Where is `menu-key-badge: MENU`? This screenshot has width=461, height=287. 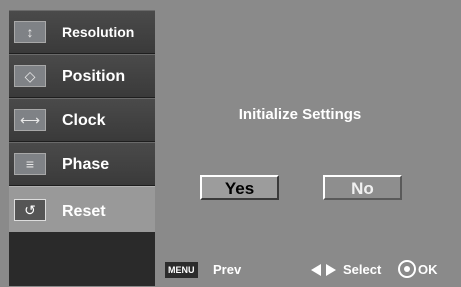
menu-key-badge: MENU is located at coordinates (181, 270).